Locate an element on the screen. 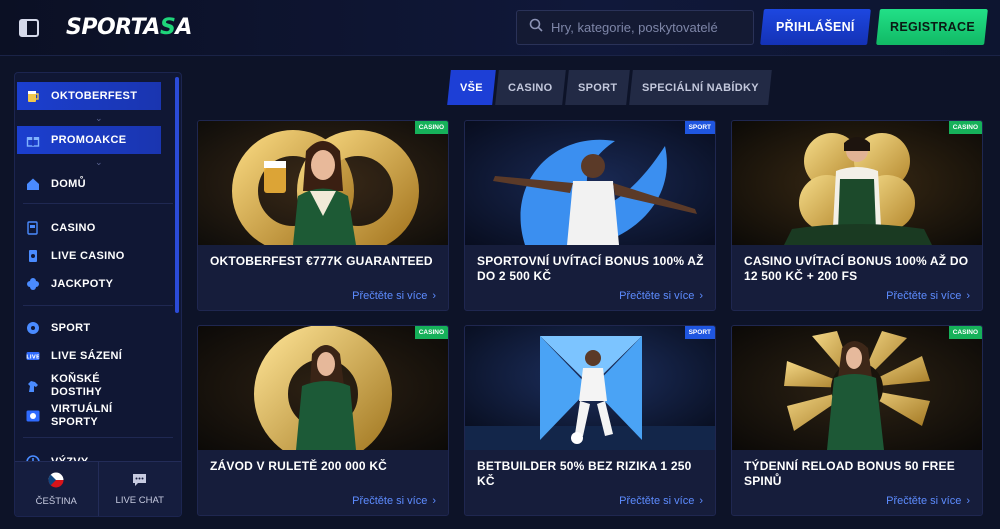 Image resolution: width=1000 pixels, height=529 pixels. sidebar-scrollbar is located at coordinates (177, 195).